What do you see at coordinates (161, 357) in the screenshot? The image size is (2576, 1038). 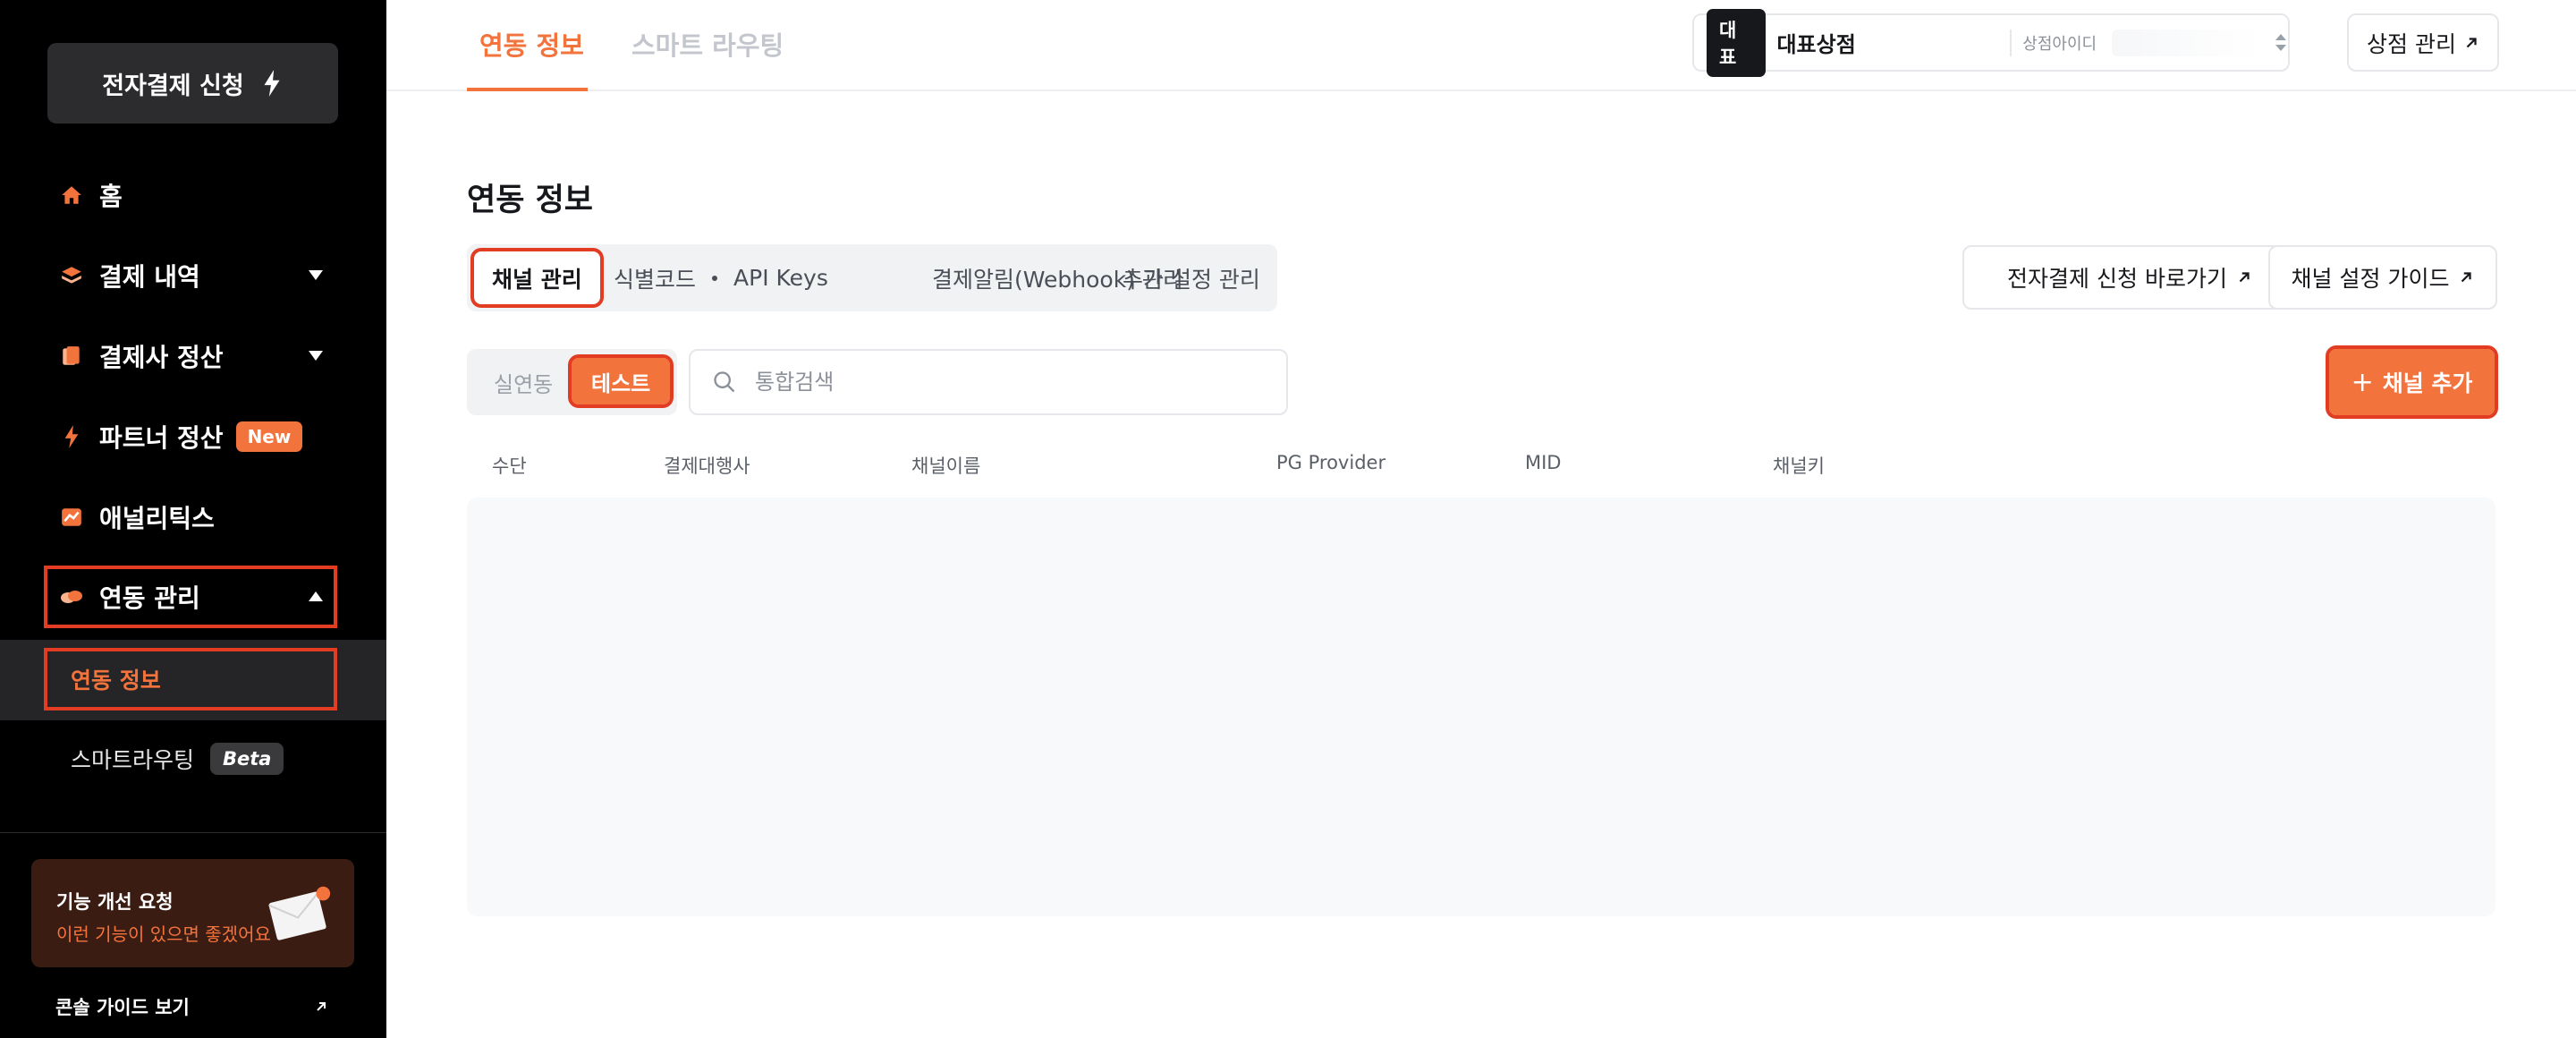 I see `sidebar-item-label: 결제사 정산` at bounding box center [161, 357].